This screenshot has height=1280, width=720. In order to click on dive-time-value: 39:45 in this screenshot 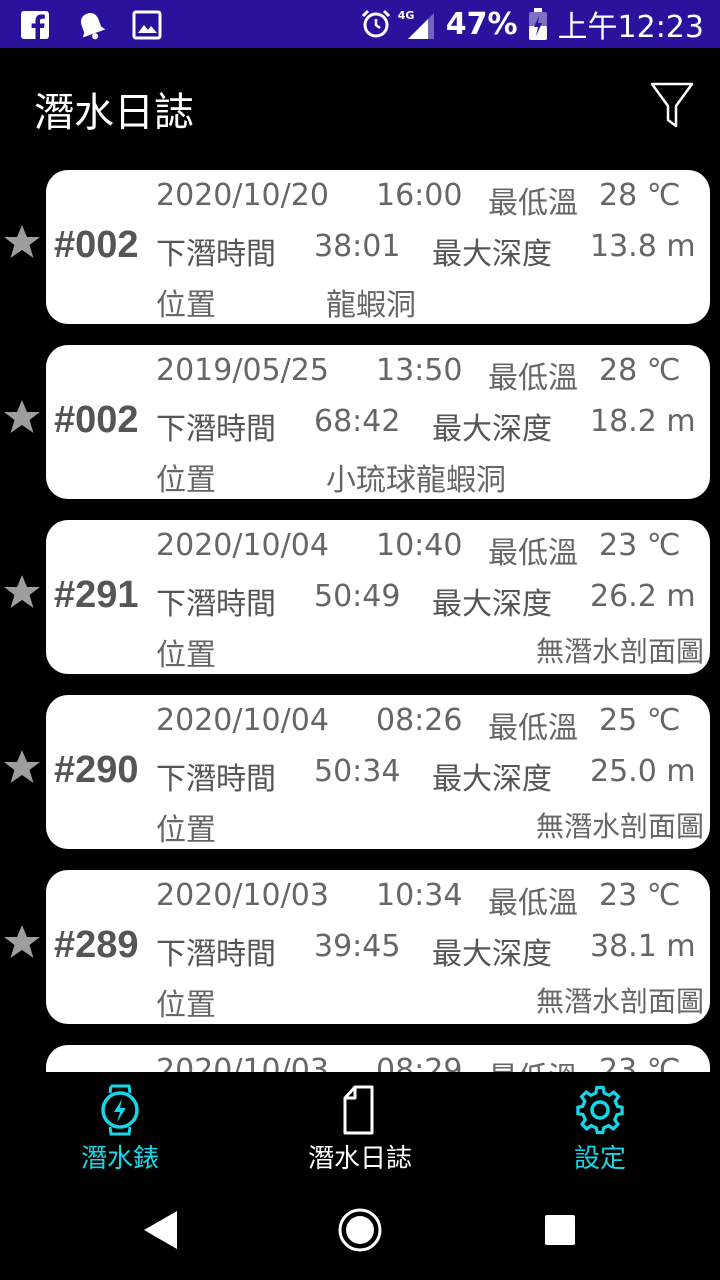, I will do `click(357, 946)`.